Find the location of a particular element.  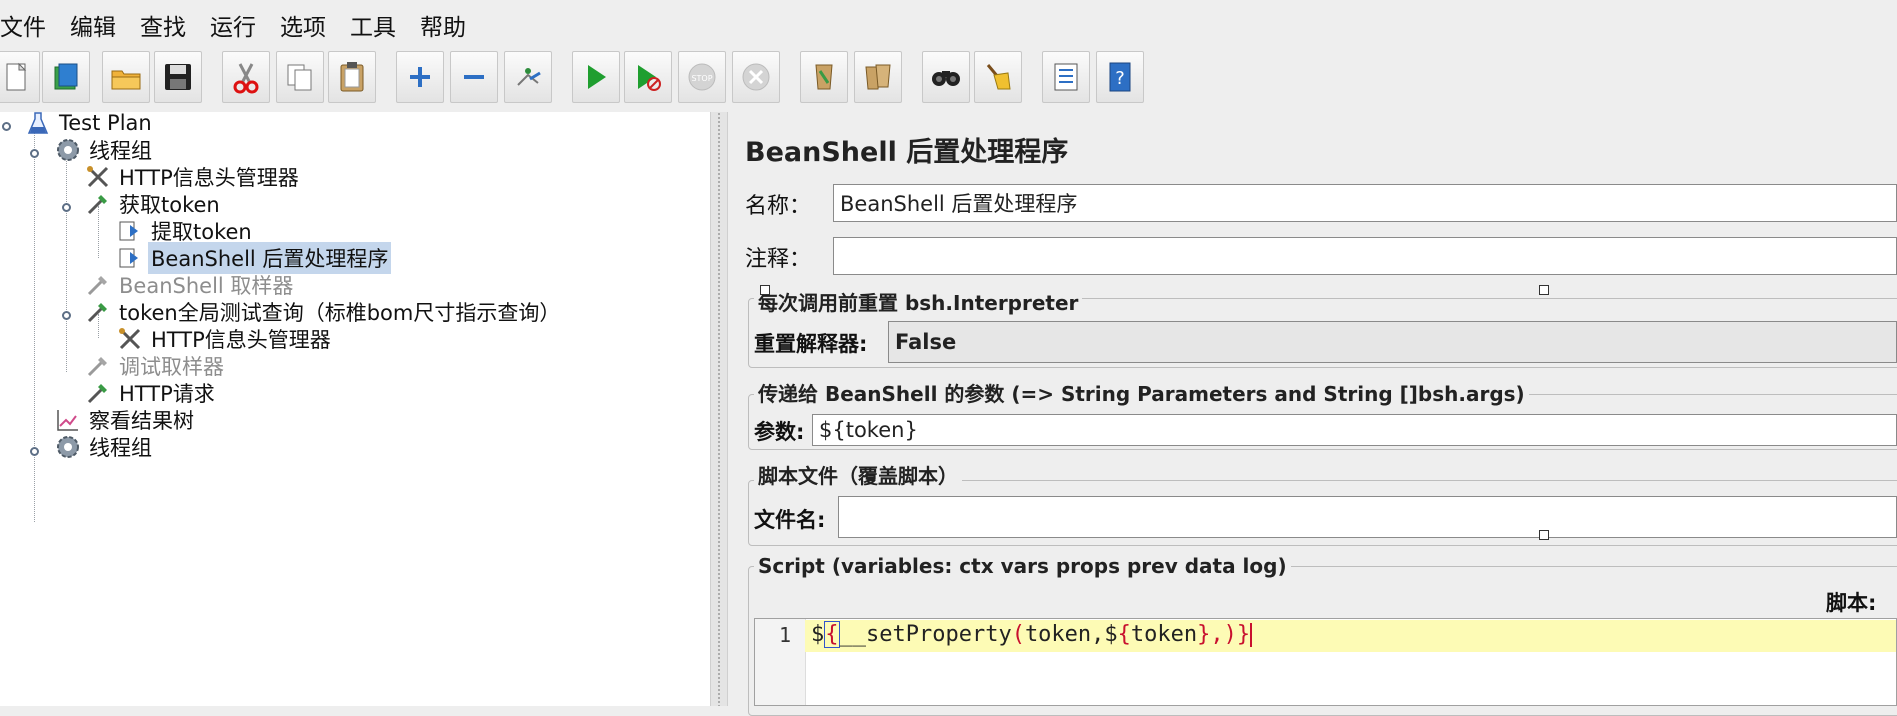

reset-interpreter-label: 重置解释器: is located at coordinates (811, 344).